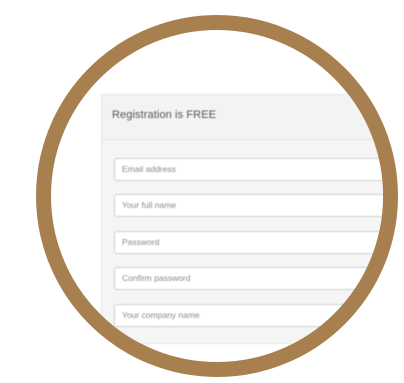 Image resolution: width=404 pixels, height=383 pixels. I want to click on confirm-password-field: Confirm password, so click(248, 278).